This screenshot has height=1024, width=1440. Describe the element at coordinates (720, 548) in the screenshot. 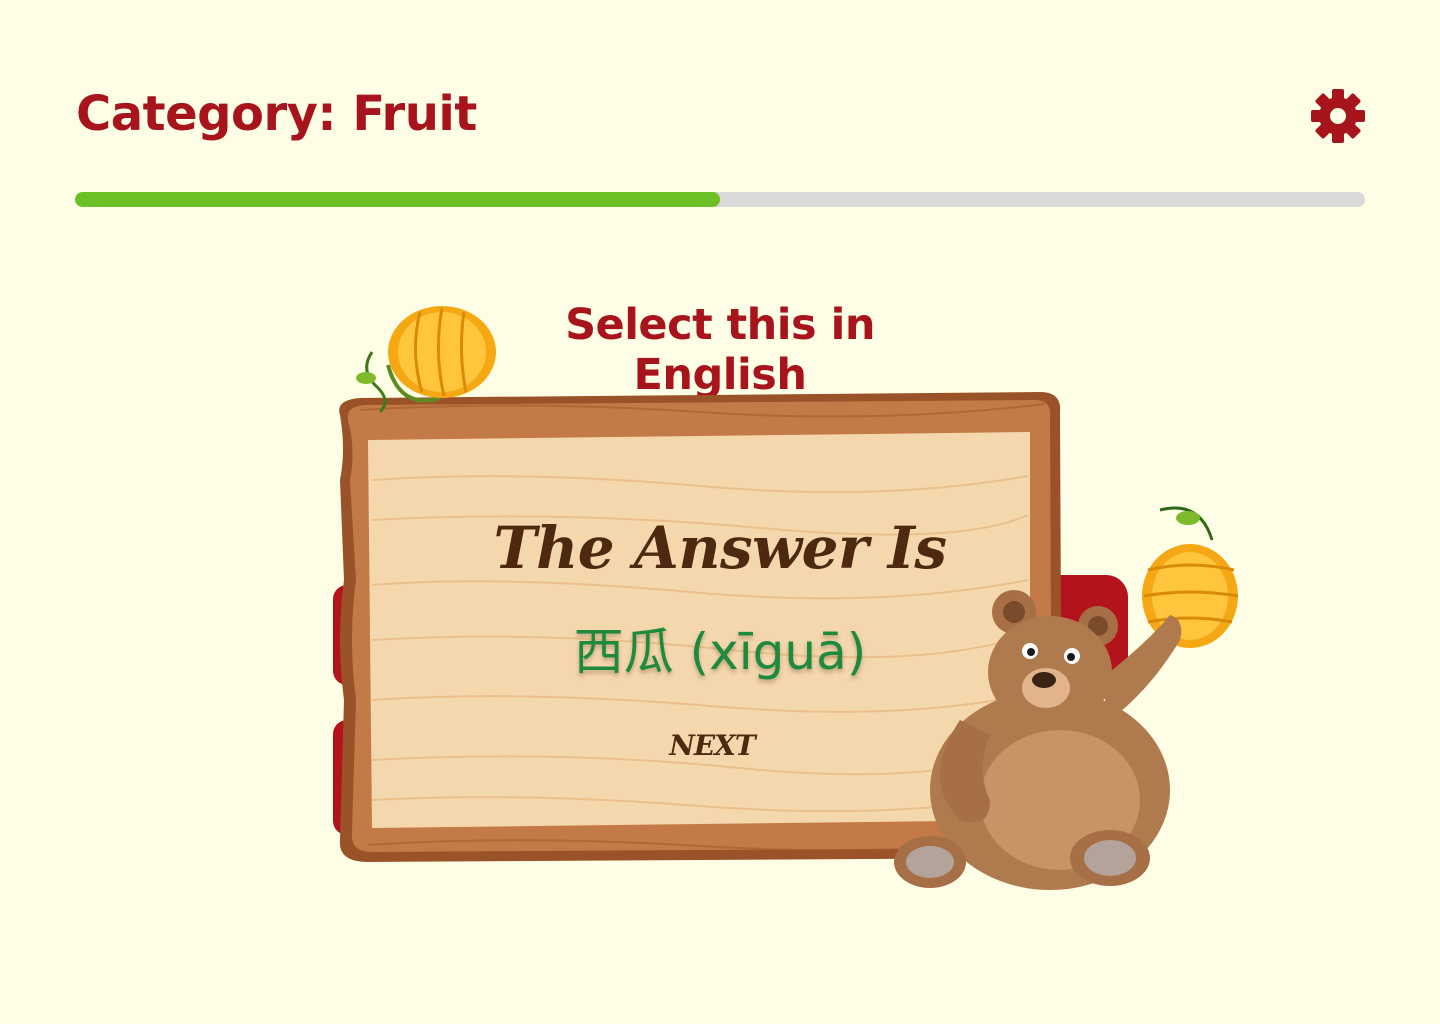

I see `answer-heading: The Answer Is` at that location.